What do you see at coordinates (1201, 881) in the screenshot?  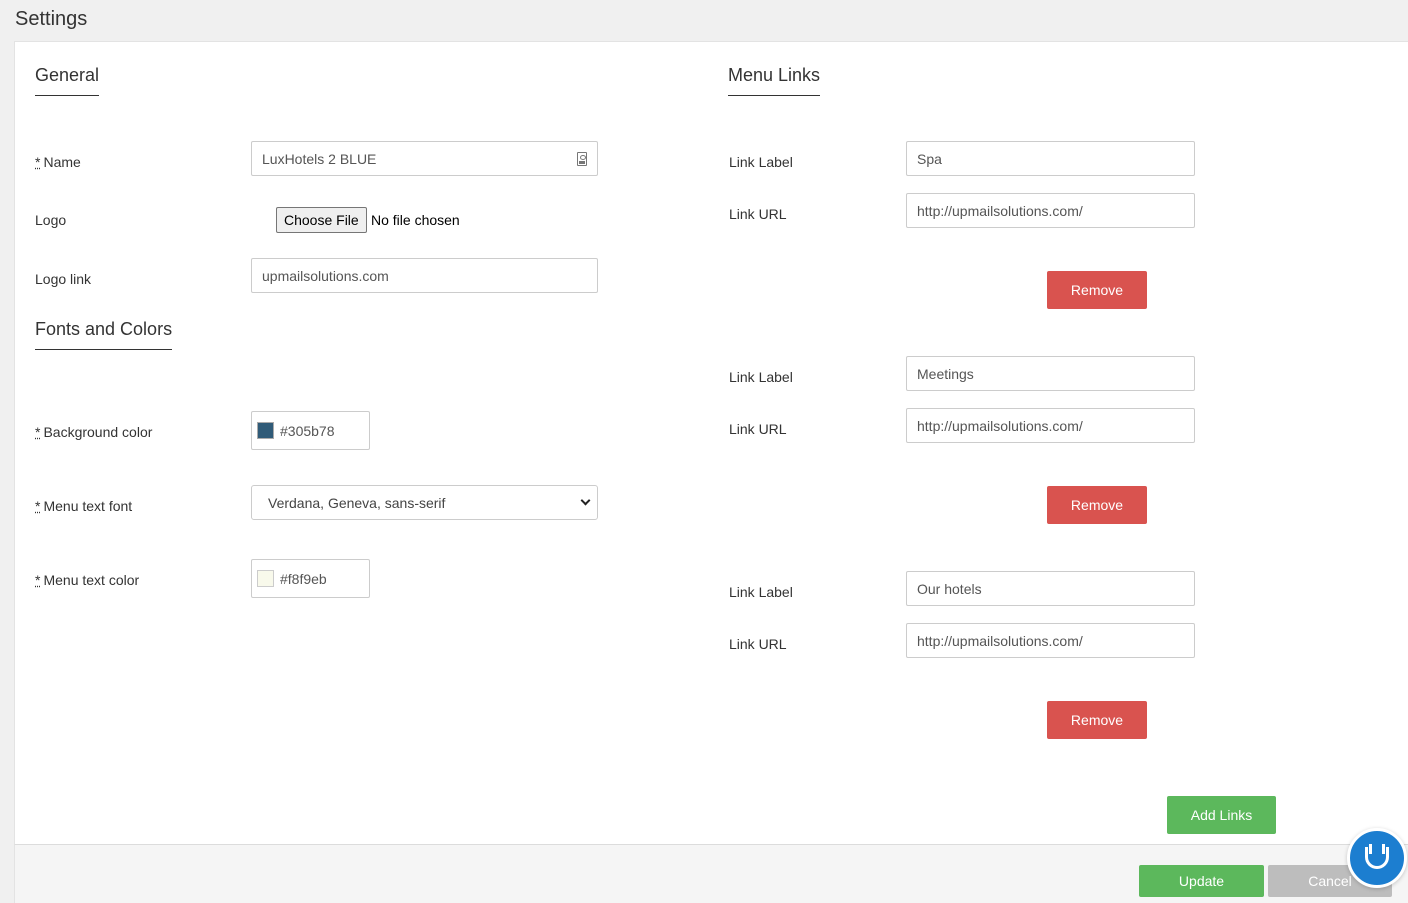 I see `update-button: Update` at bounding box center [1201, 881].